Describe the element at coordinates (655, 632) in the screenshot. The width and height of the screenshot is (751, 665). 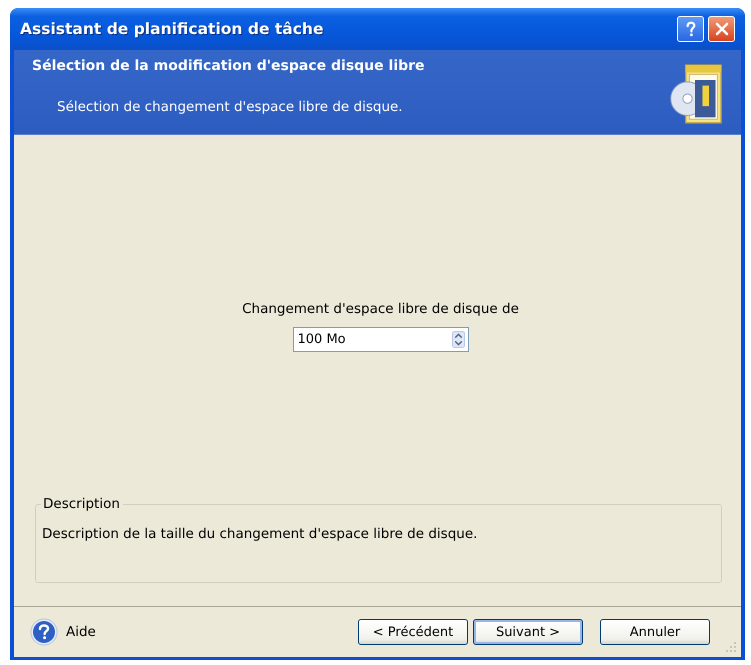
I see `wizard-button: Annuler` at that location.